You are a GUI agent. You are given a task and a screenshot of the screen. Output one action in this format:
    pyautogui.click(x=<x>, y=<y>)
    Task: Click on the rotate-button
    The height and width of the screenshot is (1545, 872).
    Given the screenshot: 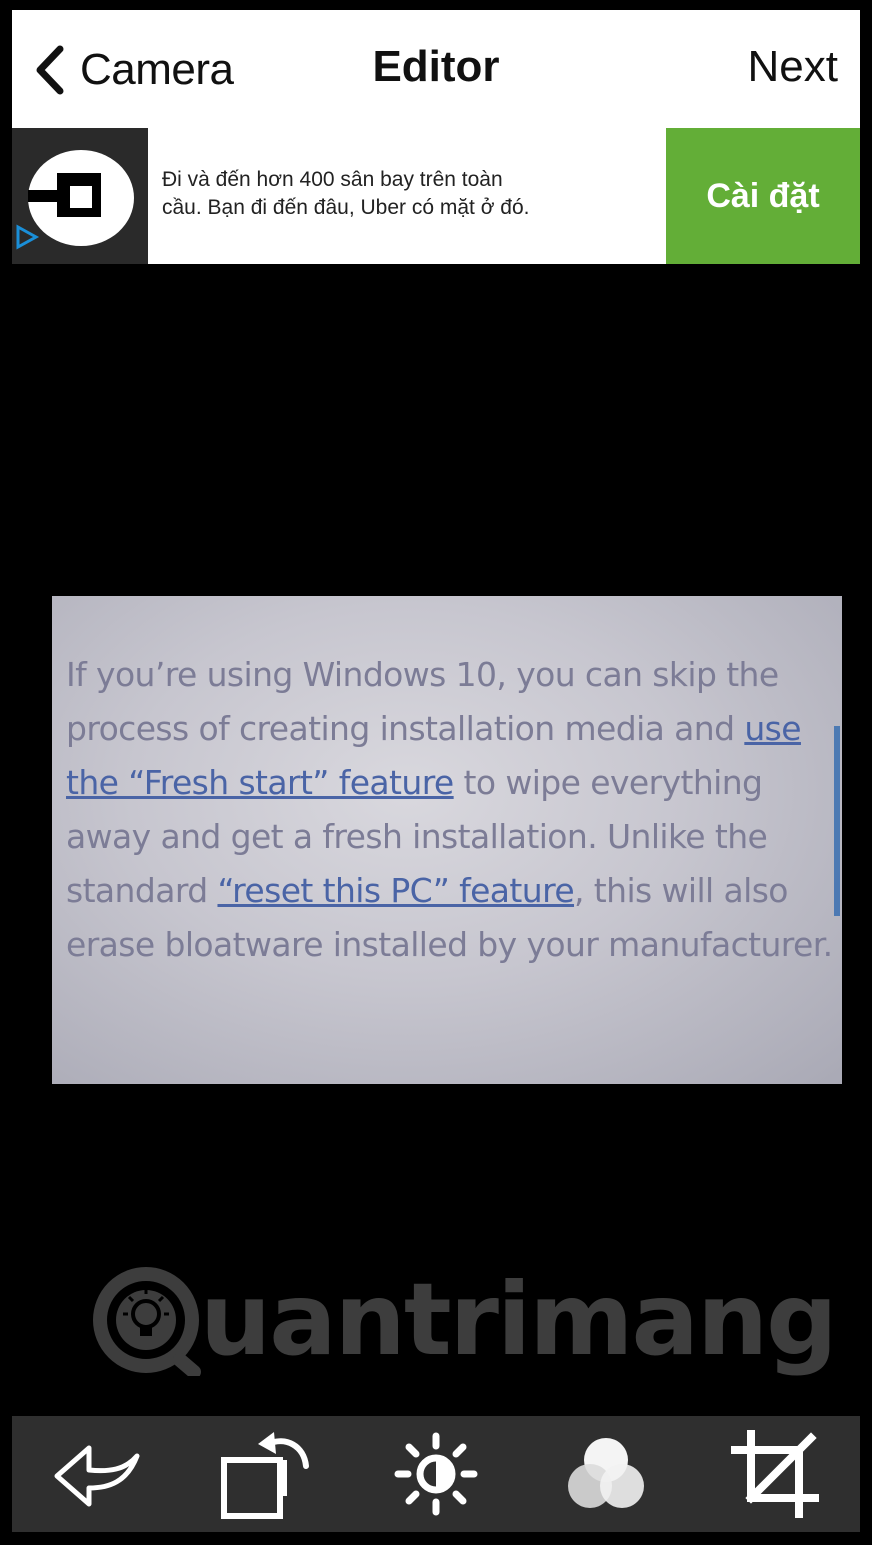 What is the action you would take?
    pyautogui.click(x=266, y=1474)
    